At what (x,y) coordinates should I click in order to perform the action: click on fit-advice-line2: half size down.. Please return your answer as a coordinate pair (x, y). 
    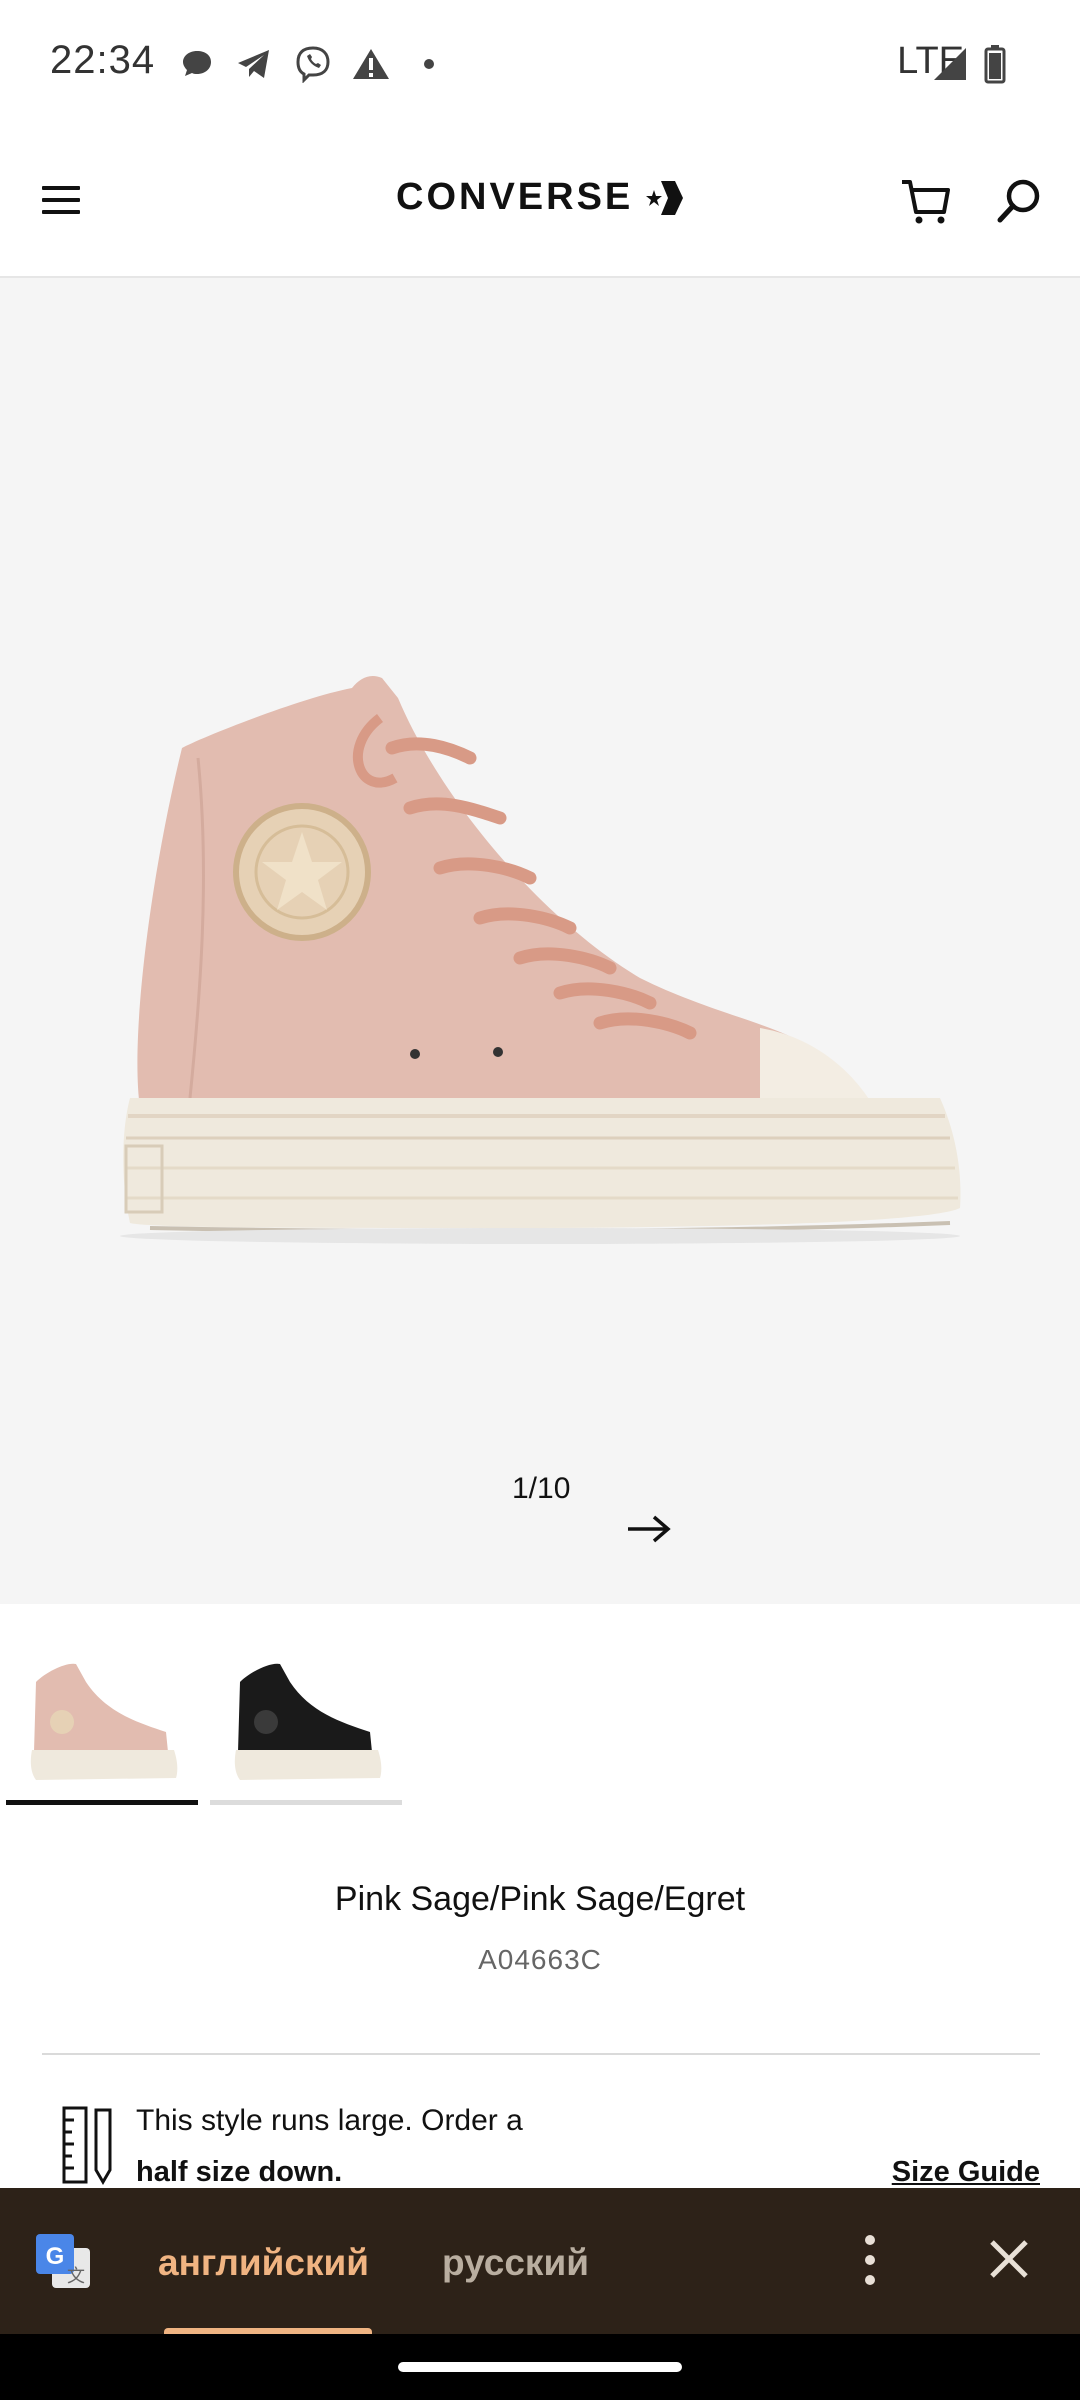
    Looking at the image, I should click on (239, 2172).